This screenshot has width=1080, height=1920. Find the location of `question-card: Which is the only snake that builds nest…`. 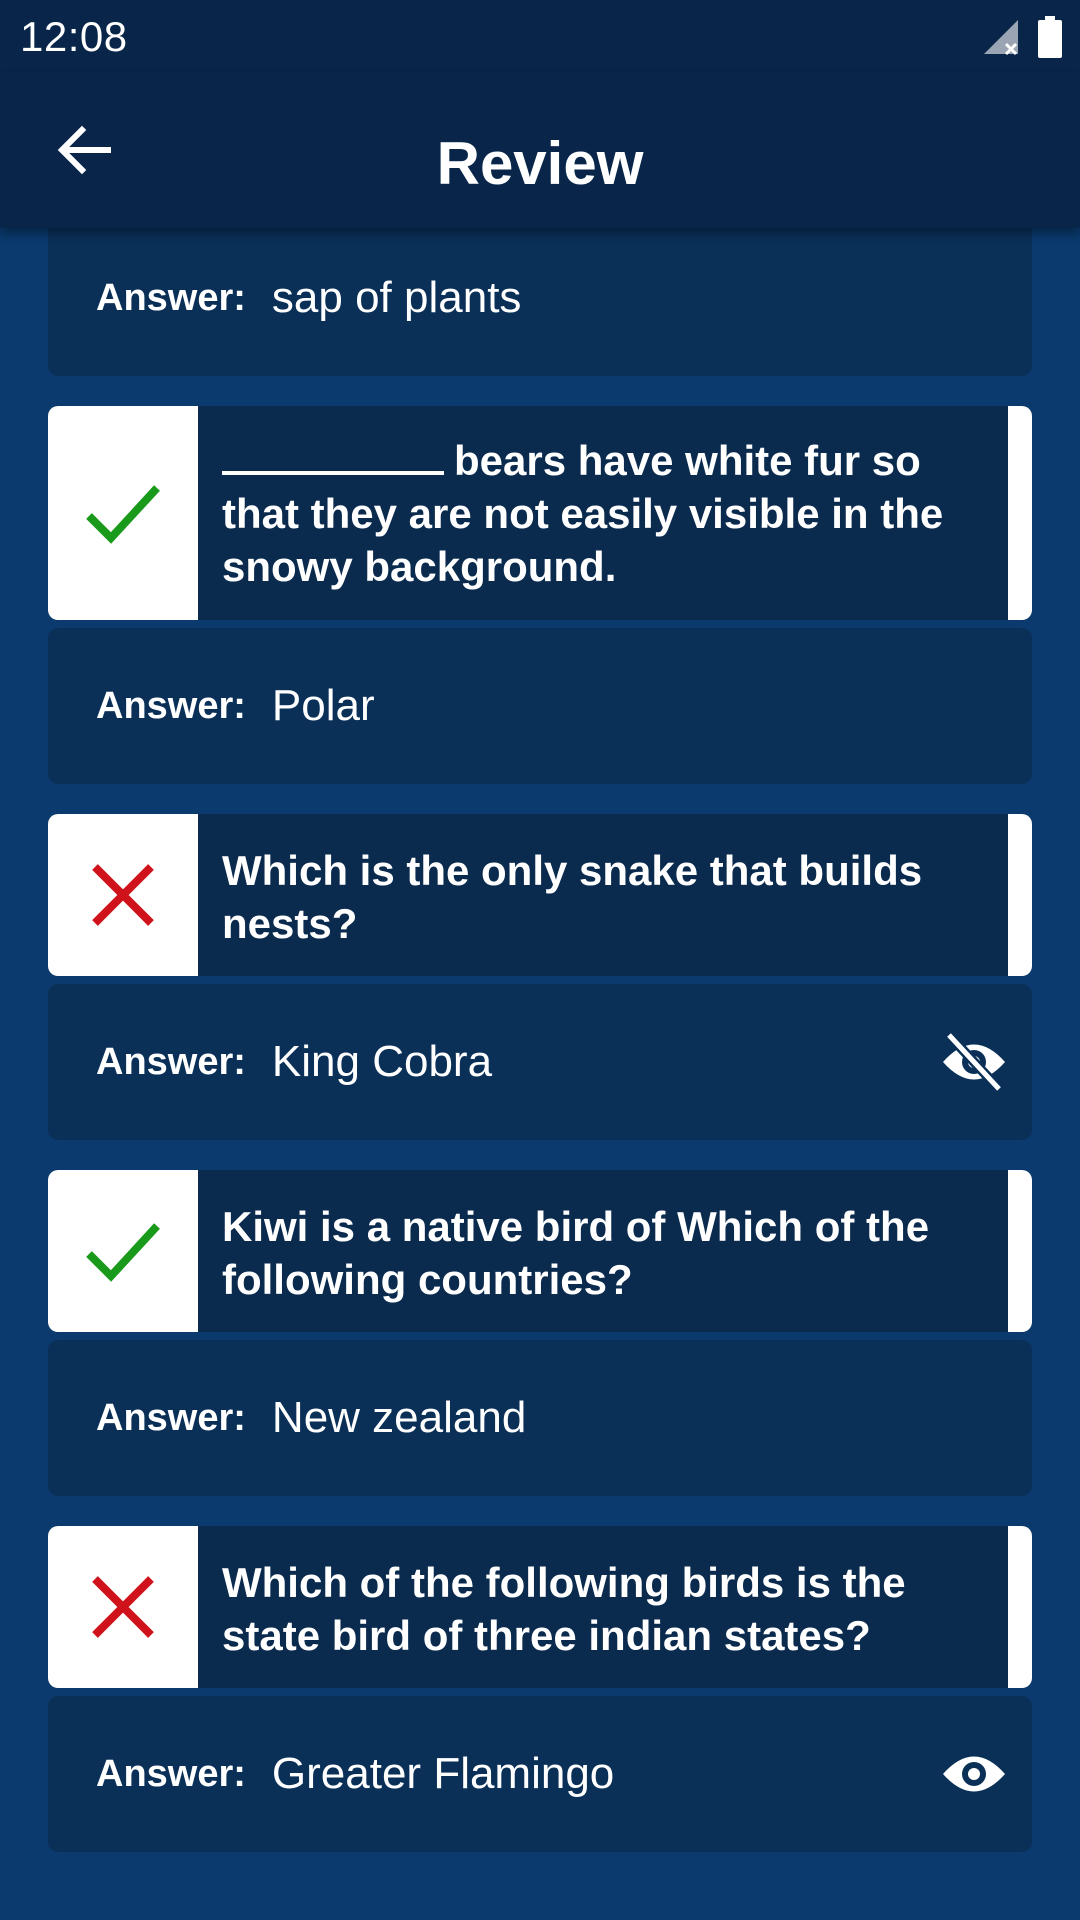

question-card: Which is the only snake that builds nest… is located at coordinates (540, 895).